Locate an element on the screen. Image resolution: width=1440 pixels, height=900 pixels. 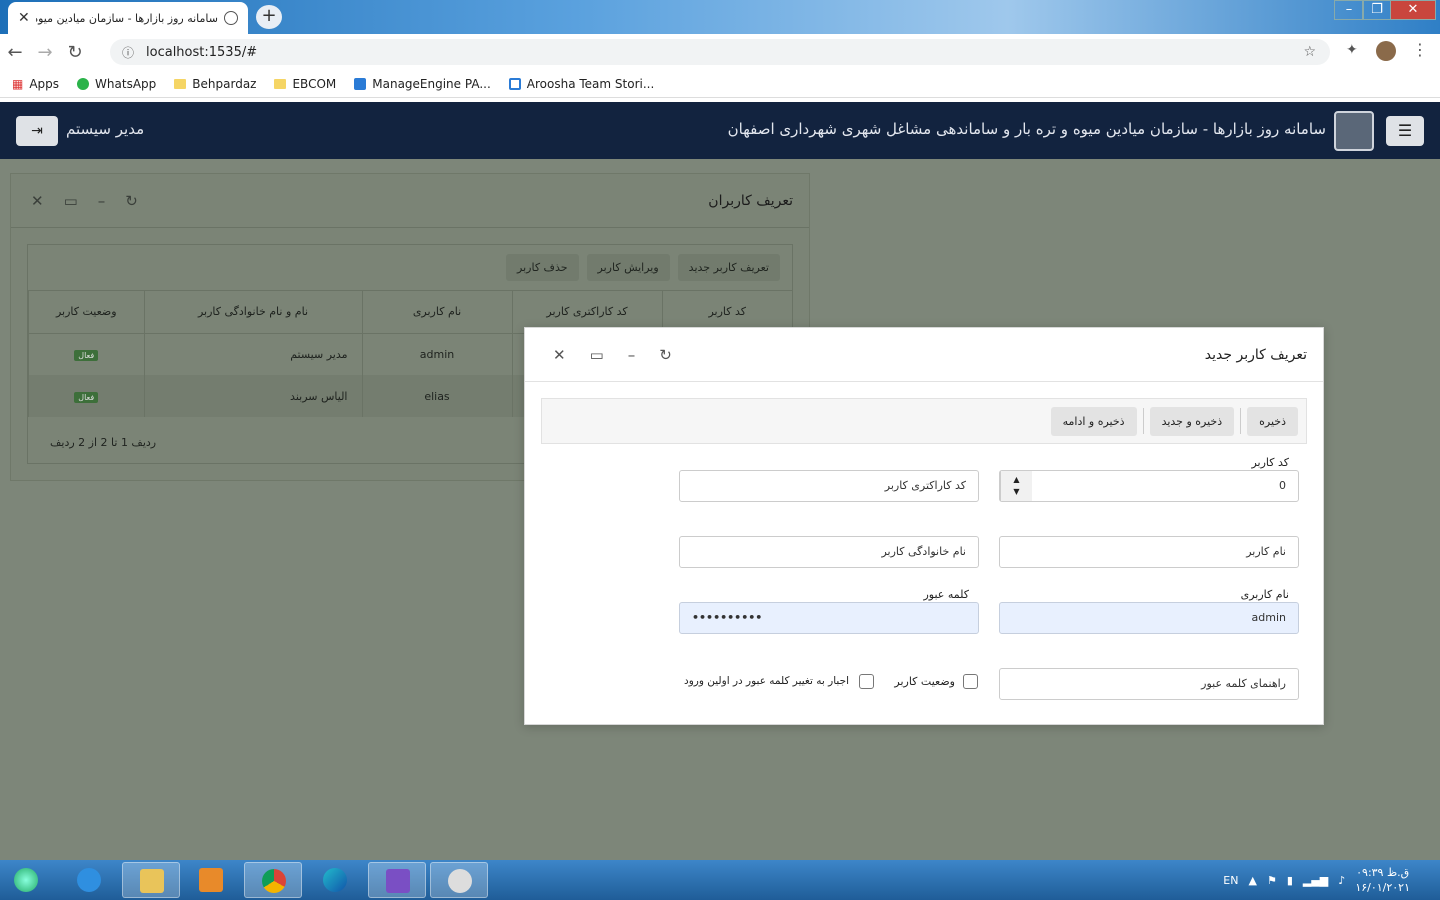
force-change-label: اجبار به تغییر کلمه عبور در اولین ورود is located at coordinates (766, 681).